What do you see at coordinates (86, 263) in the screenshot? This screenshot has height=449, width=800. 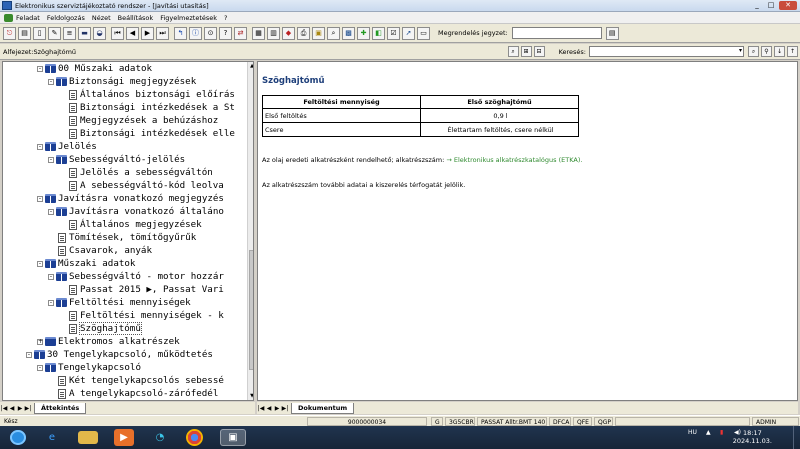 I see `tree-item: - Műszaki adatok` at bounding box center [86, 263].